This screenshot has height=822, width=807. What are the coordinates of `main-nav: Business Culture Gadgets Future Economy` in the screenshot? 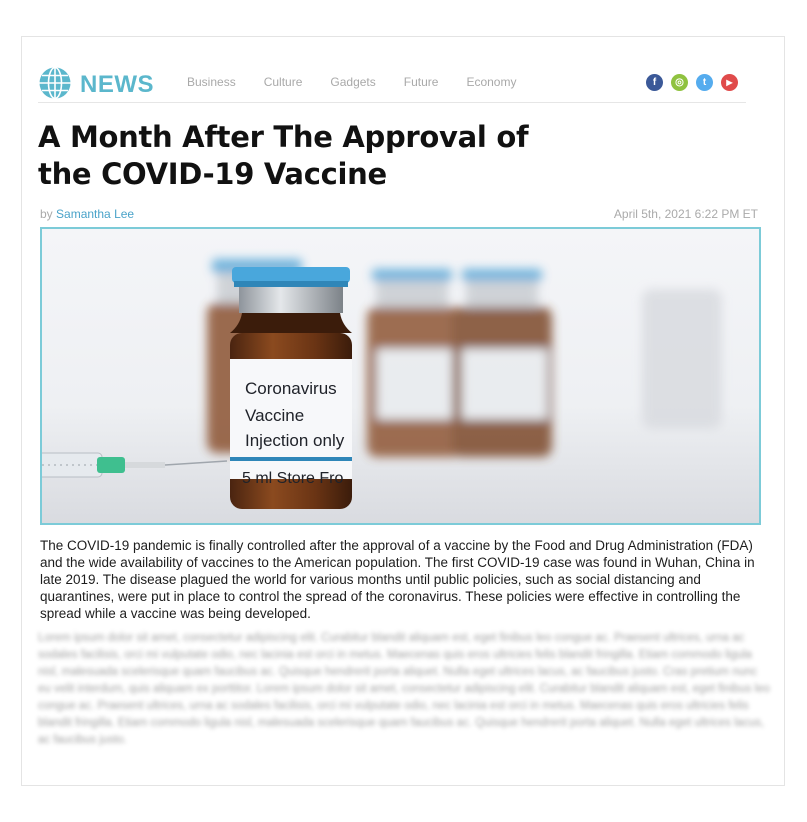 It's located at (365, 82).